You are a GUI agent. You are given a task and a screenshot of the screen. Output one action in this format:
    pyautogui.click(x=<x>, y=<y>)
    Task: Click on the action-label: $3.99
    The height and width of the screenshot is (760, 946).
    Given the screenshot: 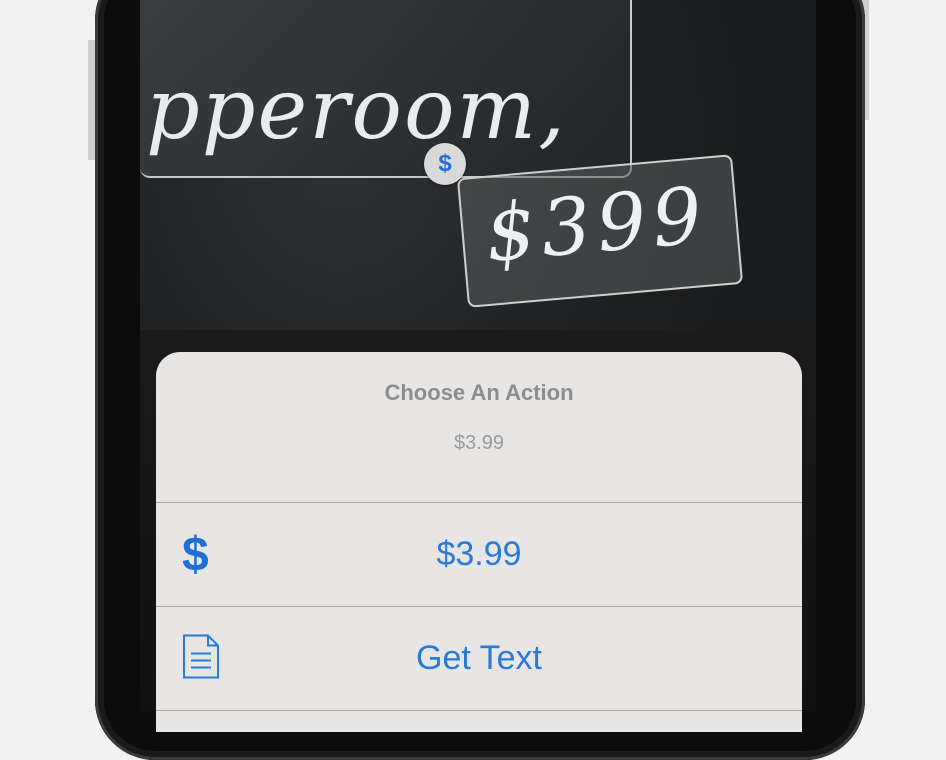 What is the action you would take?
    pyautogui.click(x=479, y=554)
    